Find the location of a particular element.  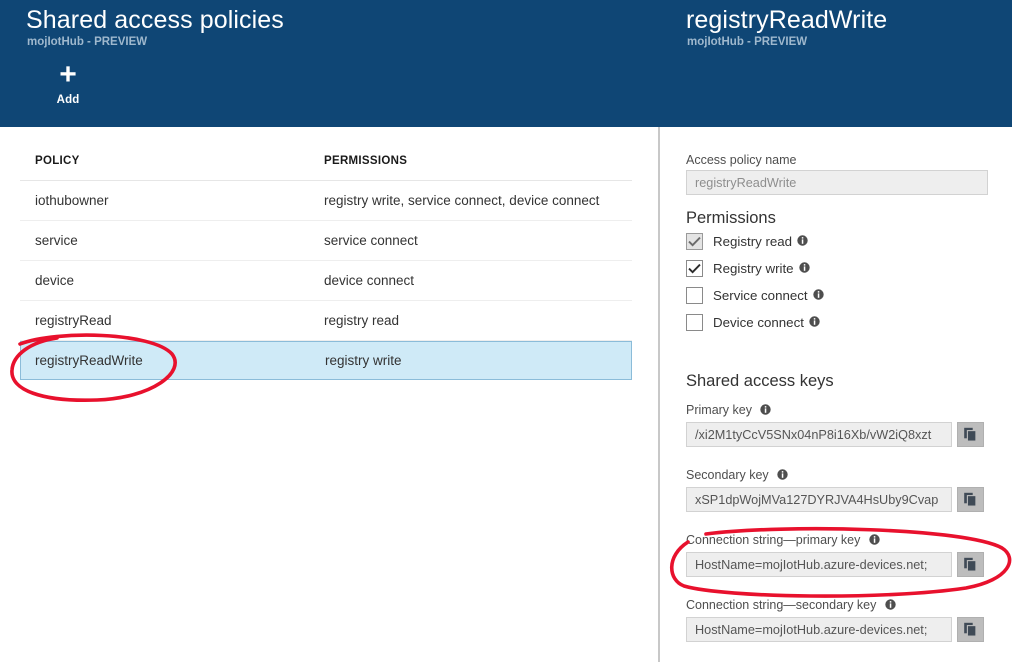

table-row: registryRead registry read is located at coordinates (326, 321).